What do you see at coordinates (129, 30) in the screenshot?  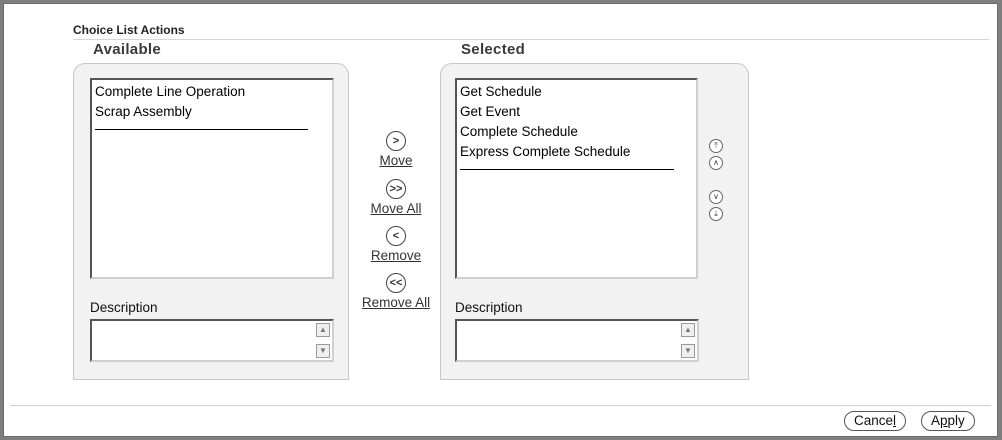 I see `section-title: Choice List Actions` at bounding box center [129, 30].